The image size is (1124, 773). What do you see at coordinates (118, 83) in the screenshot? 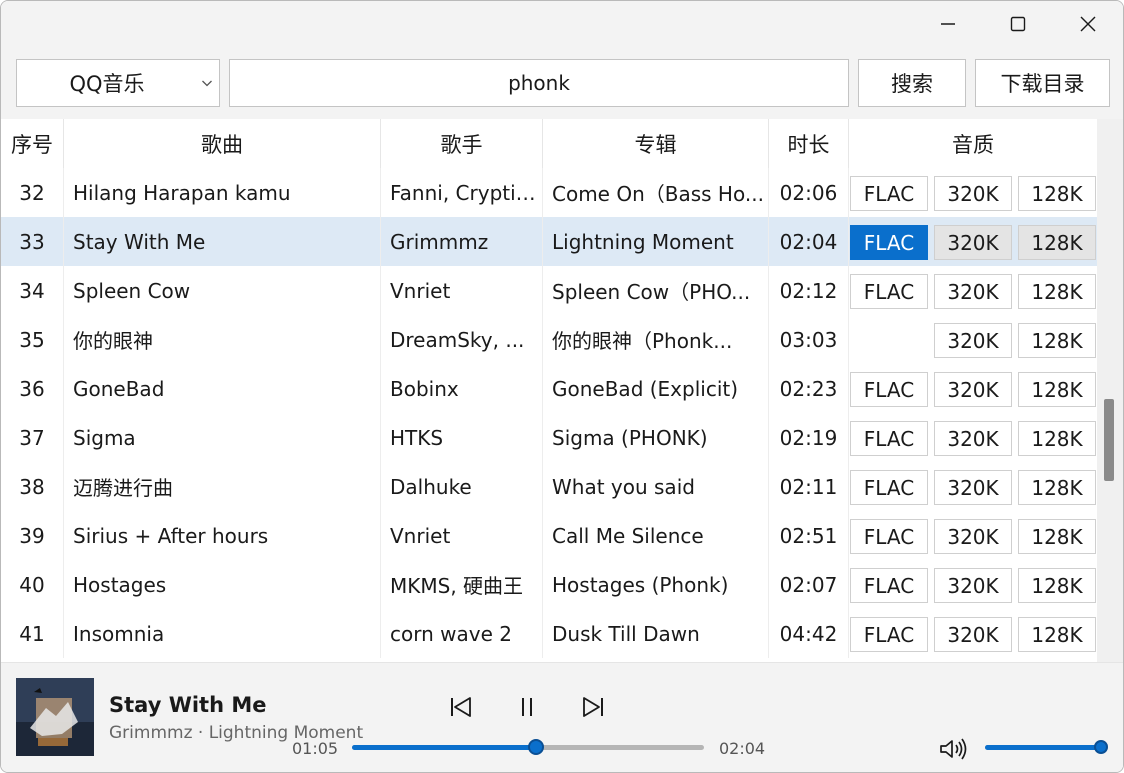
I see `source-select: QQ音乐` at bounding box center [118, 83].